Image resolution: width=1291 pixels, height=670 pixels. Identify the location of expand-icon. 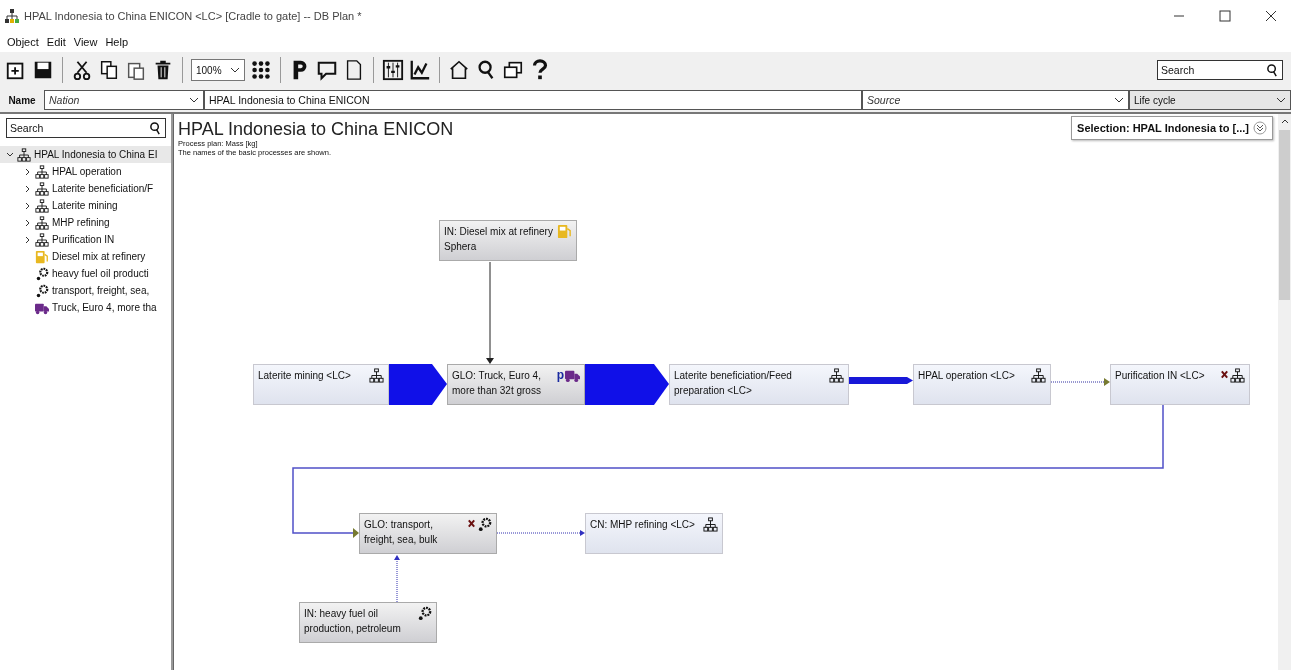
(1260, 128).